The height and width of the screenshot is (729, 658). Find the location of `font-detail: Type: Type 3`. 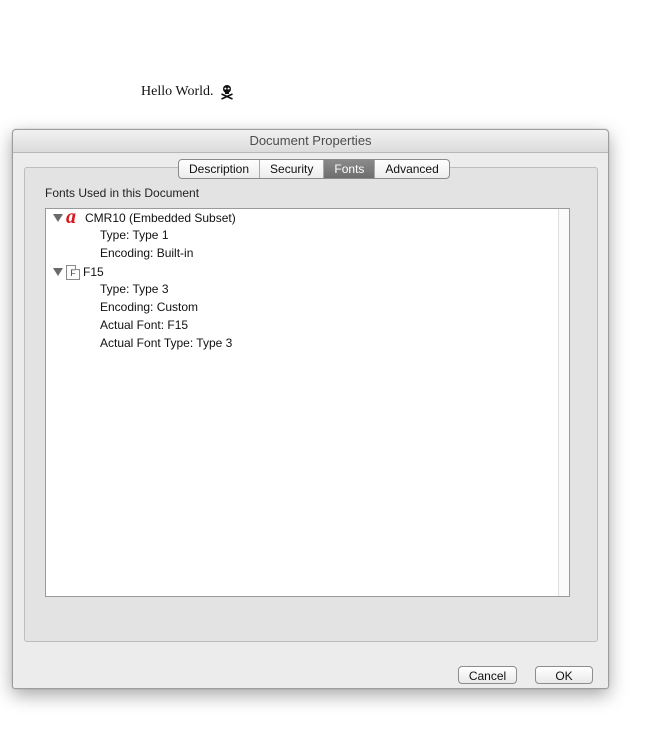

font-detail: Type: Type 3 is located at coordinates (134, 289).